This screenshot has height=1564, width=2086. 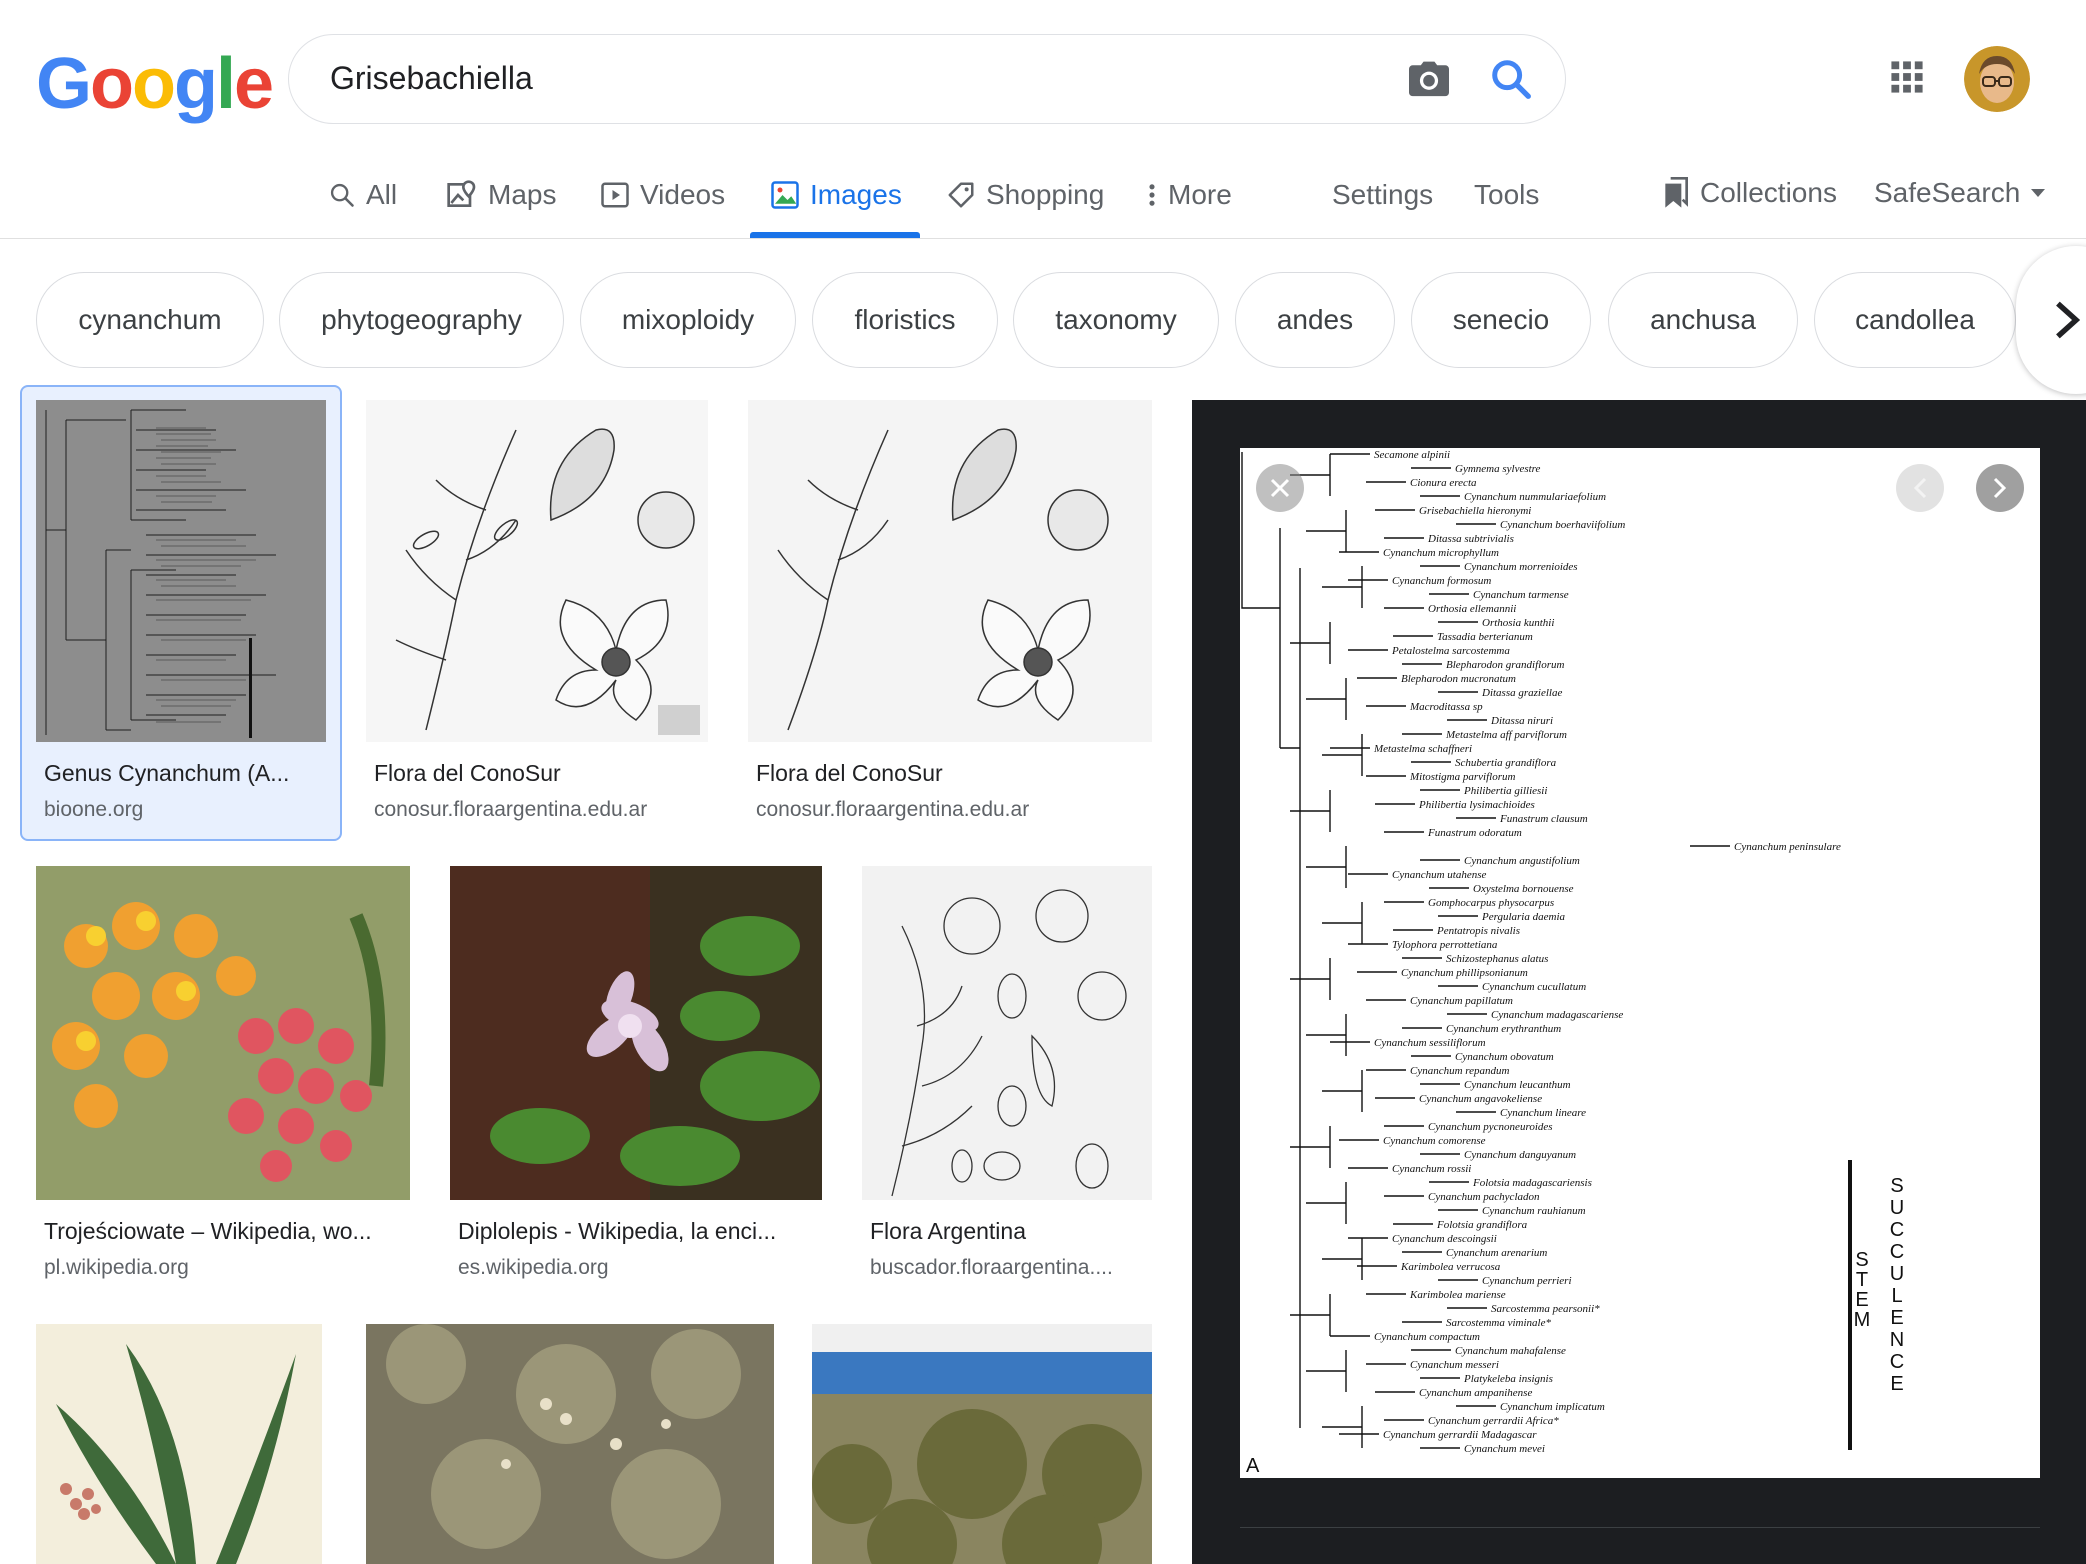 What do you see at coordinates (1382, 195) in the screenshot?
I see `settings-link: Settings` at bounding box center [1382, 195].